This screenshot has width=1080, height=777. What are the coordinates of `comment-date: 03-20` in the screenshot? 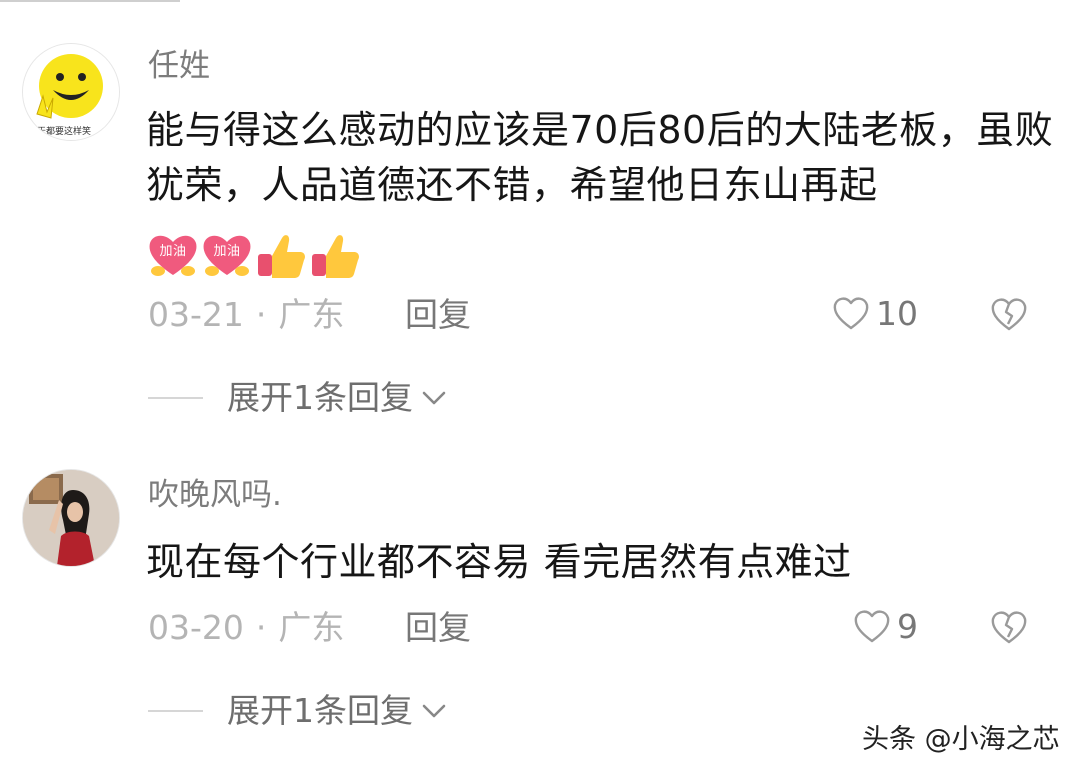 It's located at (196, 627).